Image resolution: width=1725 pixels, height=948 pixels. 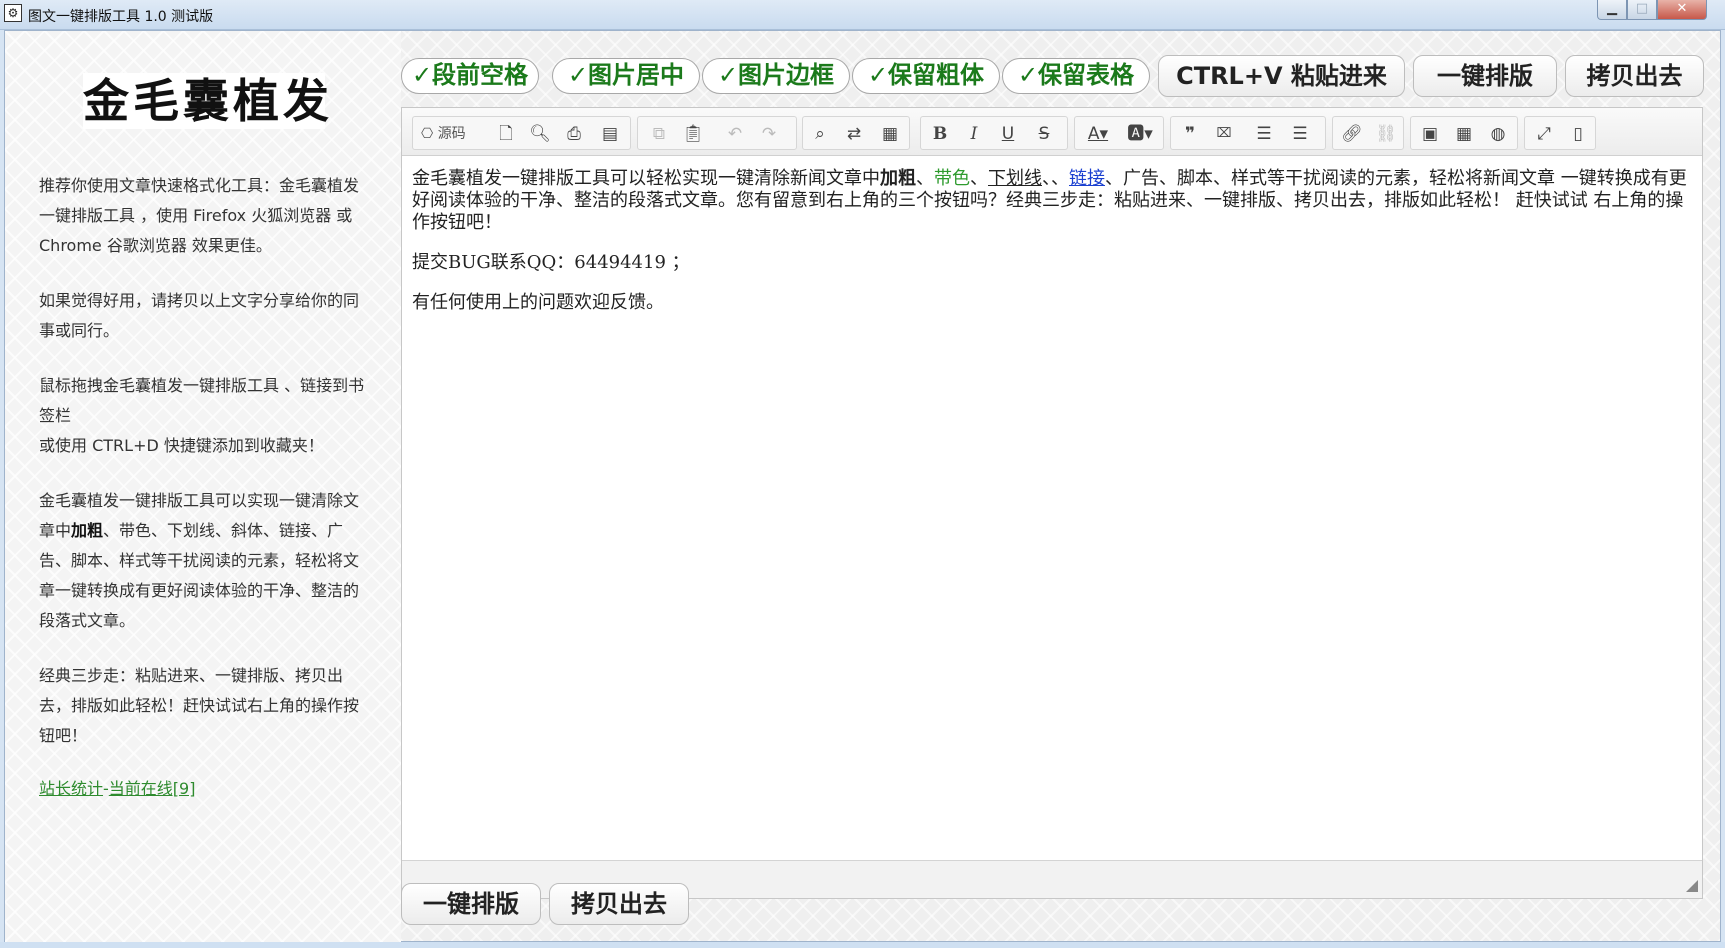 I want to click on preview-icon: 🔍︎, so click(x=540, y=134).